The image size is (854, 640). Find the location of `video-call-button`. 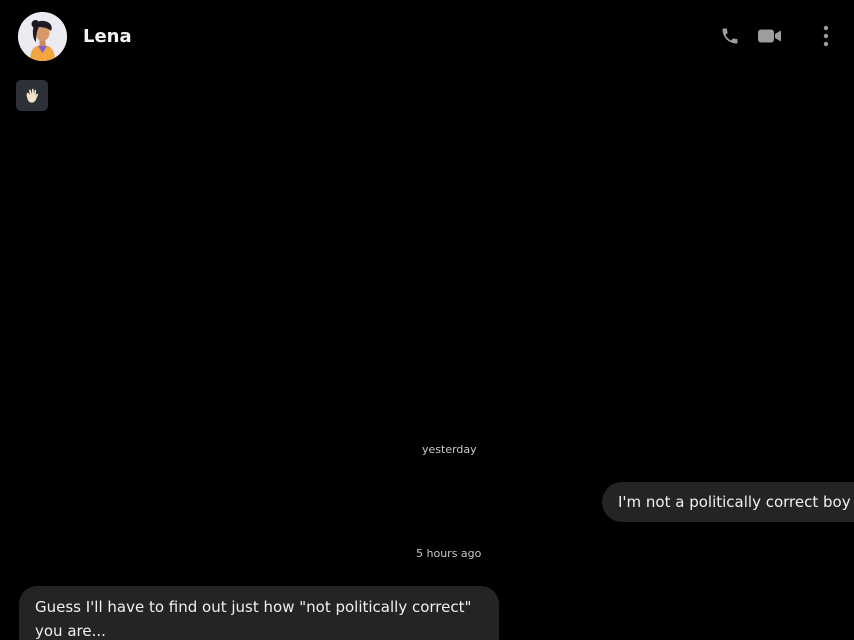

video-call-button is located at coordinates (770, 36).